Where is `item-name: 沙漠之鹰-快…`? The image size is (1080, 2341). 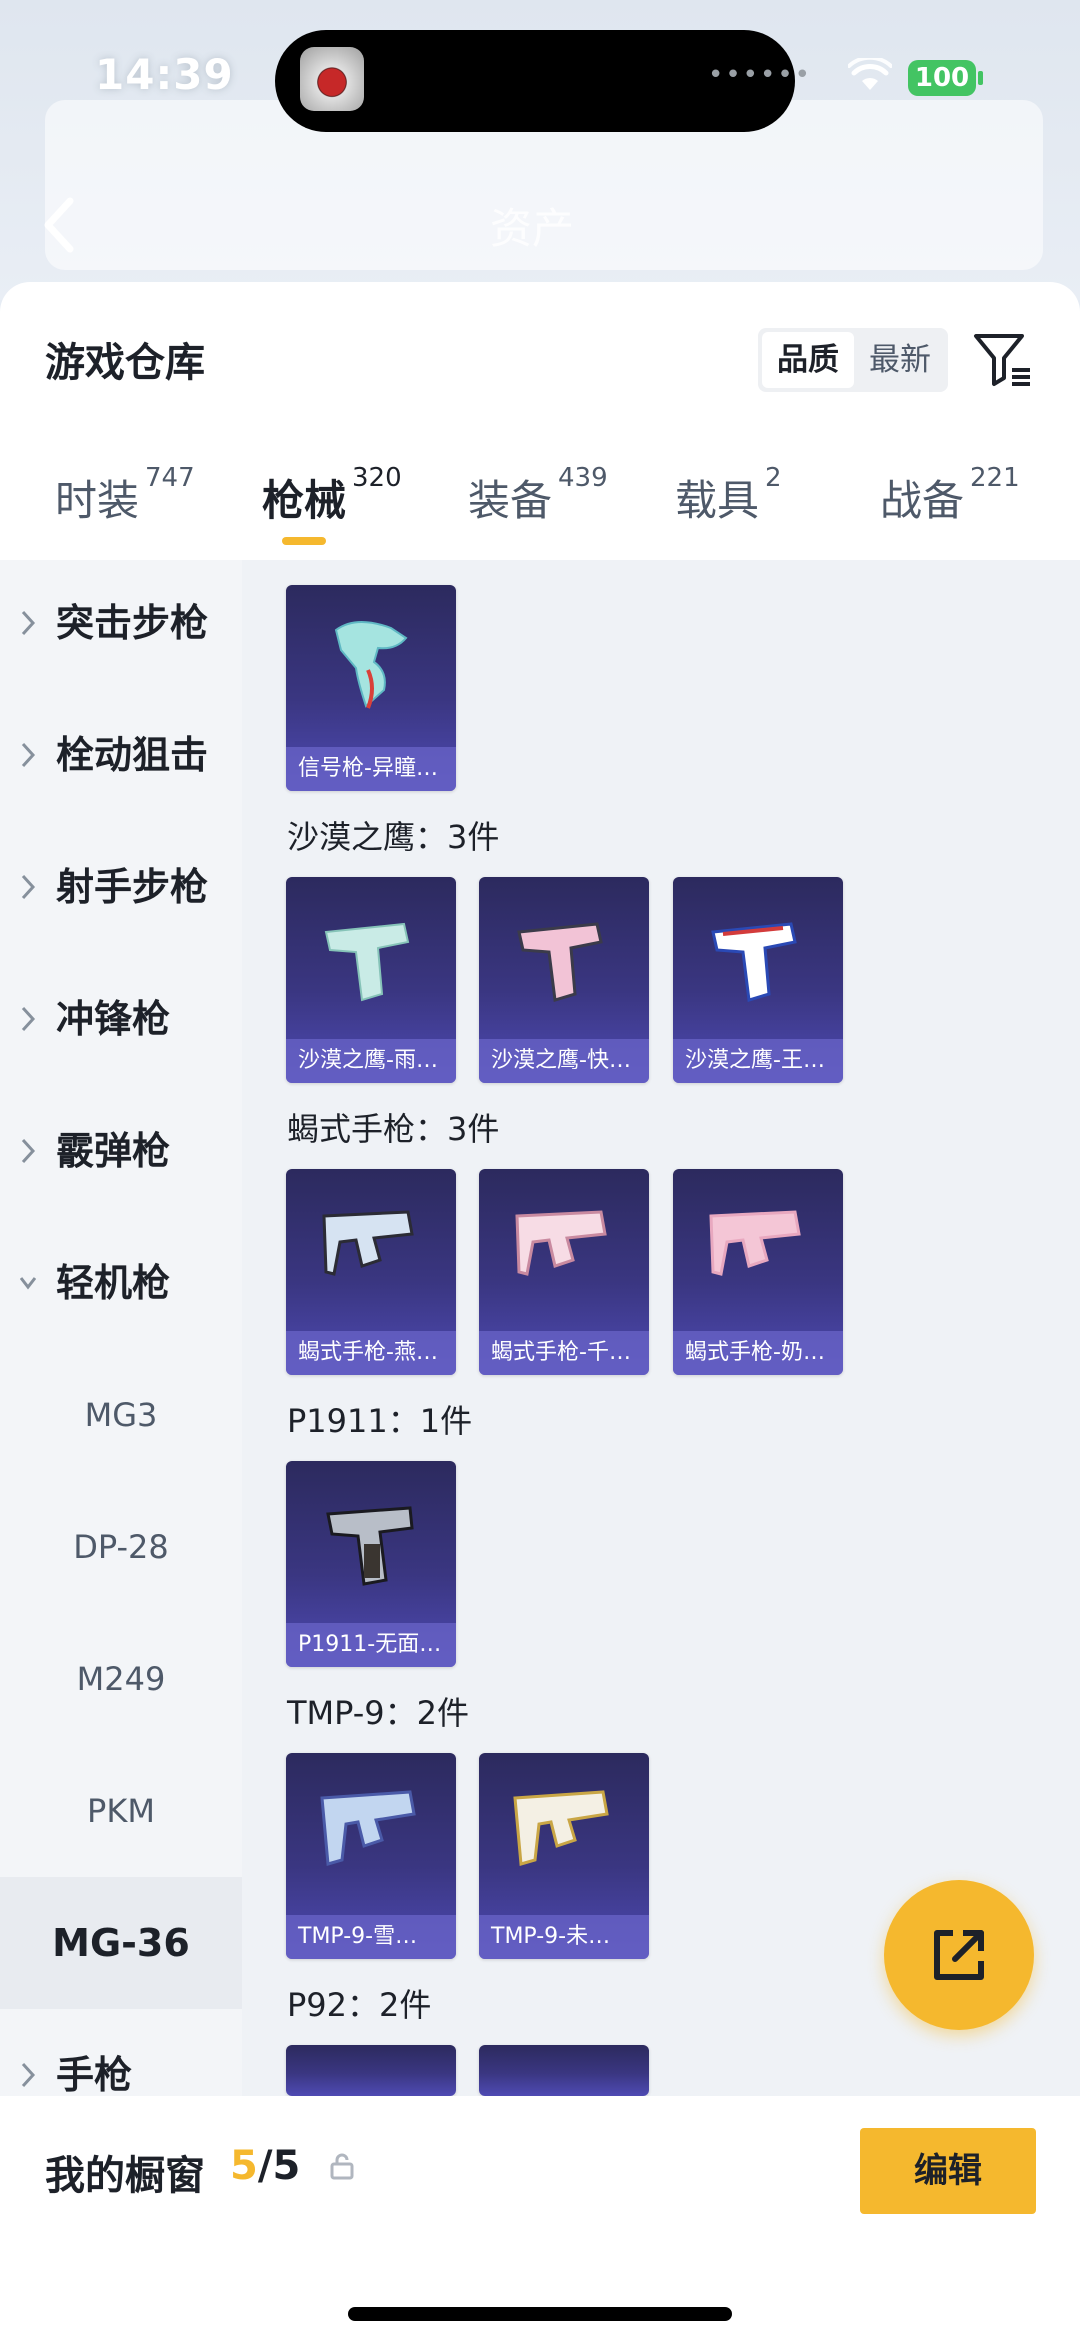 item-name: 沙漠之鹰-快… is located at coordinates (564, 1061).